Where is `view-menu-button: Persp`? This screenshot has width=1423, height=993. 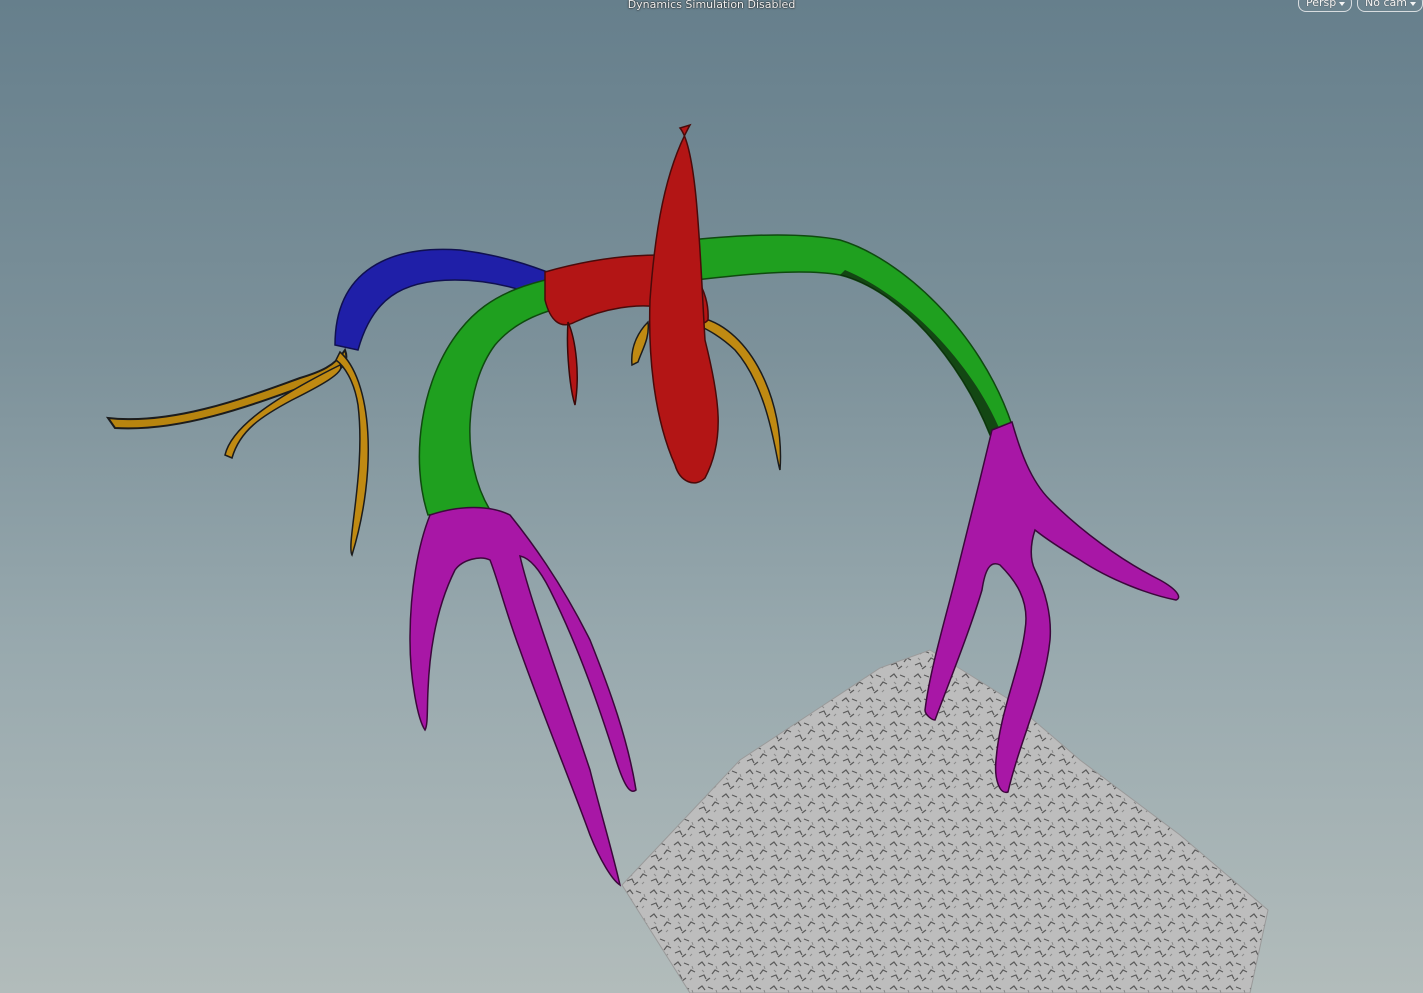 view-menu-button: Persp is located at coordinates (1325, 6).